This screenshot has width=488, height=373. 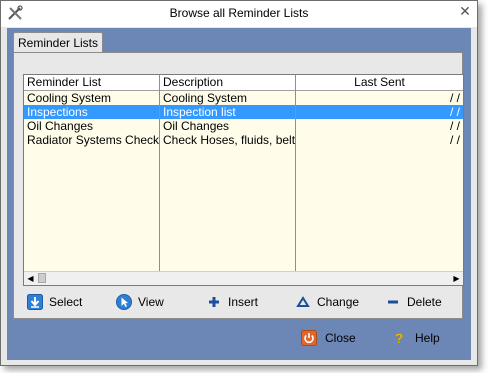 What do you see at coordinates (243, 302) in the screenshot?
I see `insert-label: Insert` at bounding box center [243, 302].